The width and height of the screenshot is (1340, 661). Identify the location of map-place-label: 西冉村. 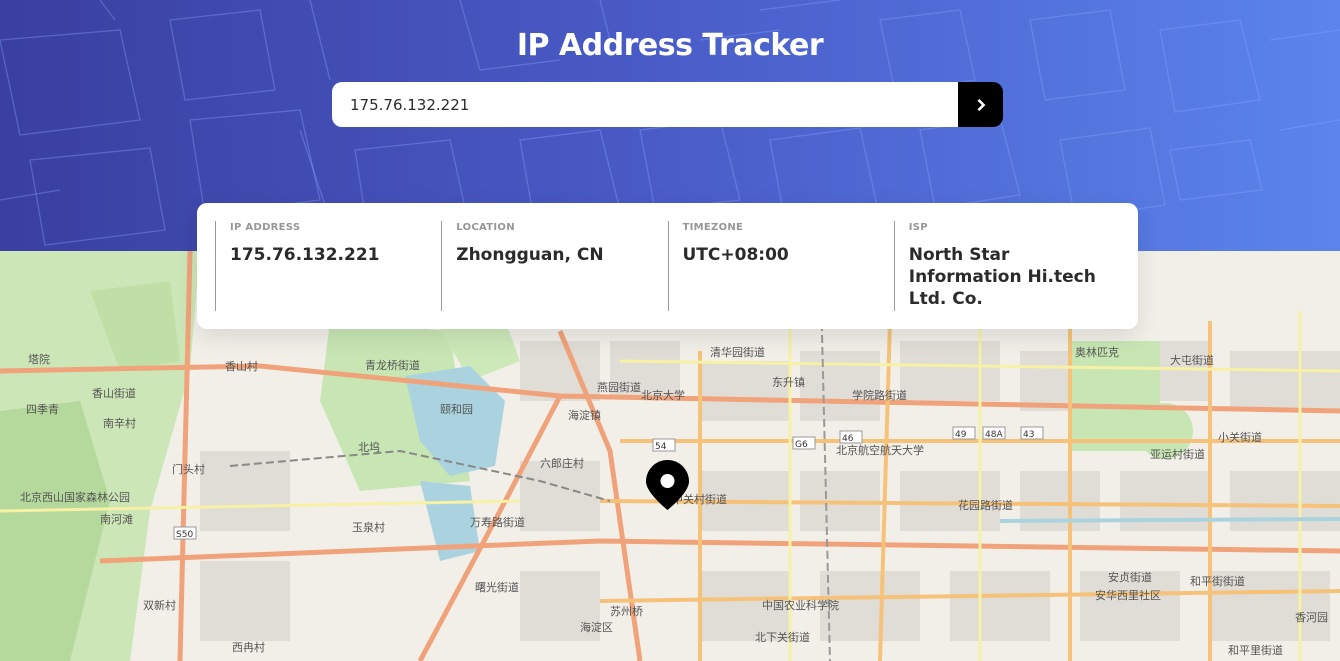
(248, 647).